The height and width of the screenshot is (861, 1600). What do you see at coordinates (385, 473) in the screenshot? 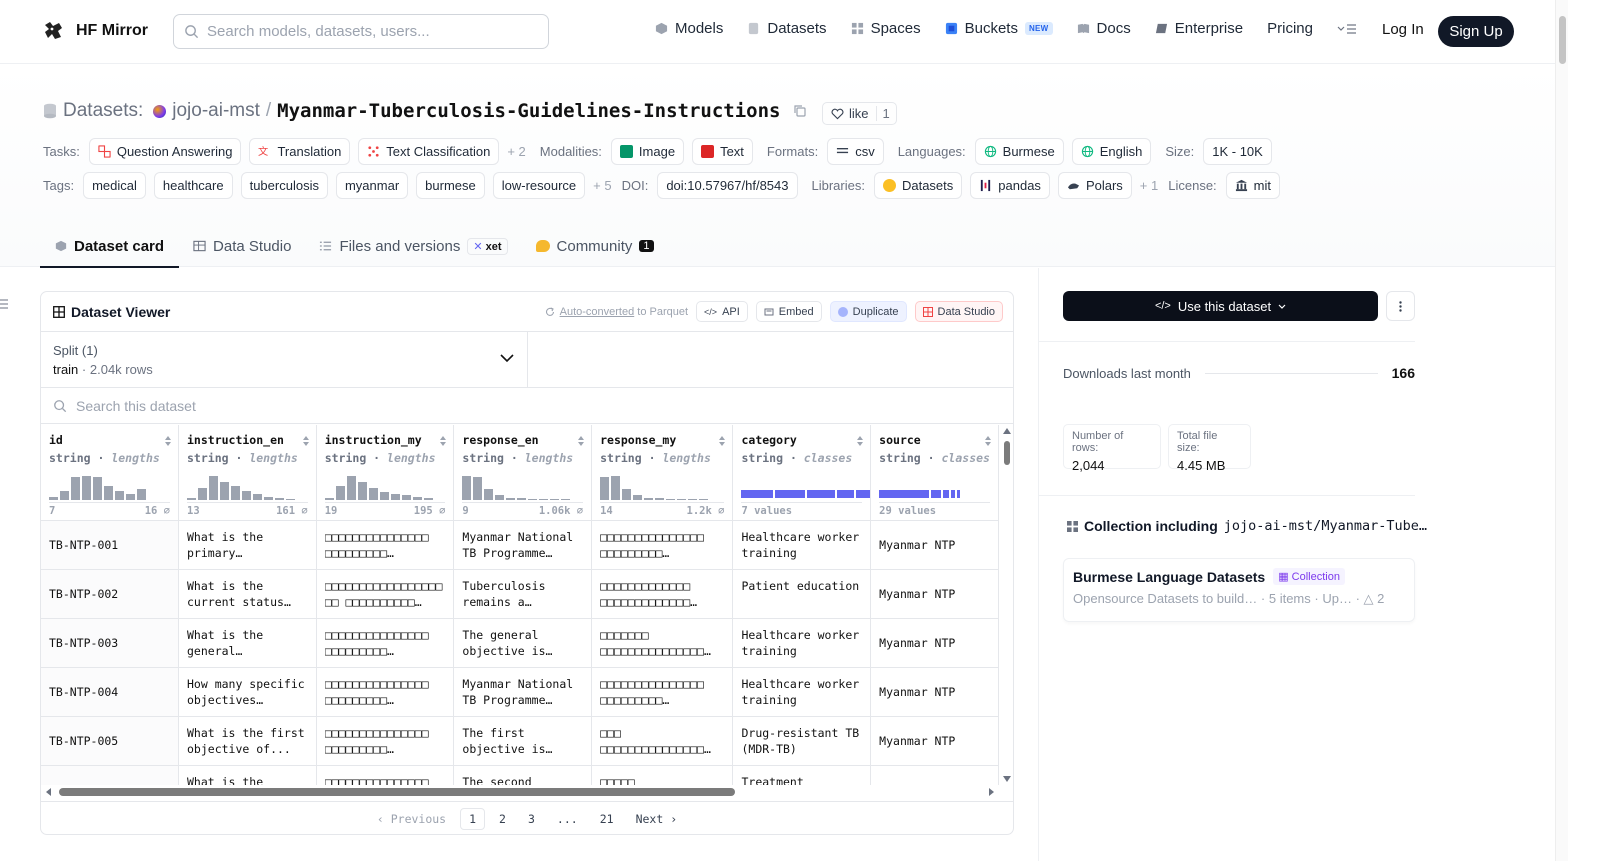
I see `column-header: instruction_my string · lengths 19 195 ⌀` at bounding box center [385, 473].